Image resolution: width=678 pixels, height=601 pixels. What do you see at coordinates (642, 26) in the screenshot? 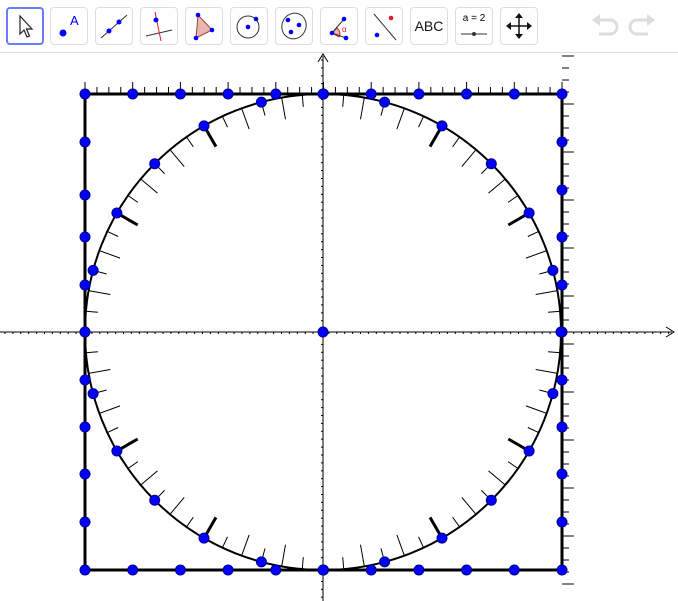
I see `redo-icon` at bounding box center [642, 26].